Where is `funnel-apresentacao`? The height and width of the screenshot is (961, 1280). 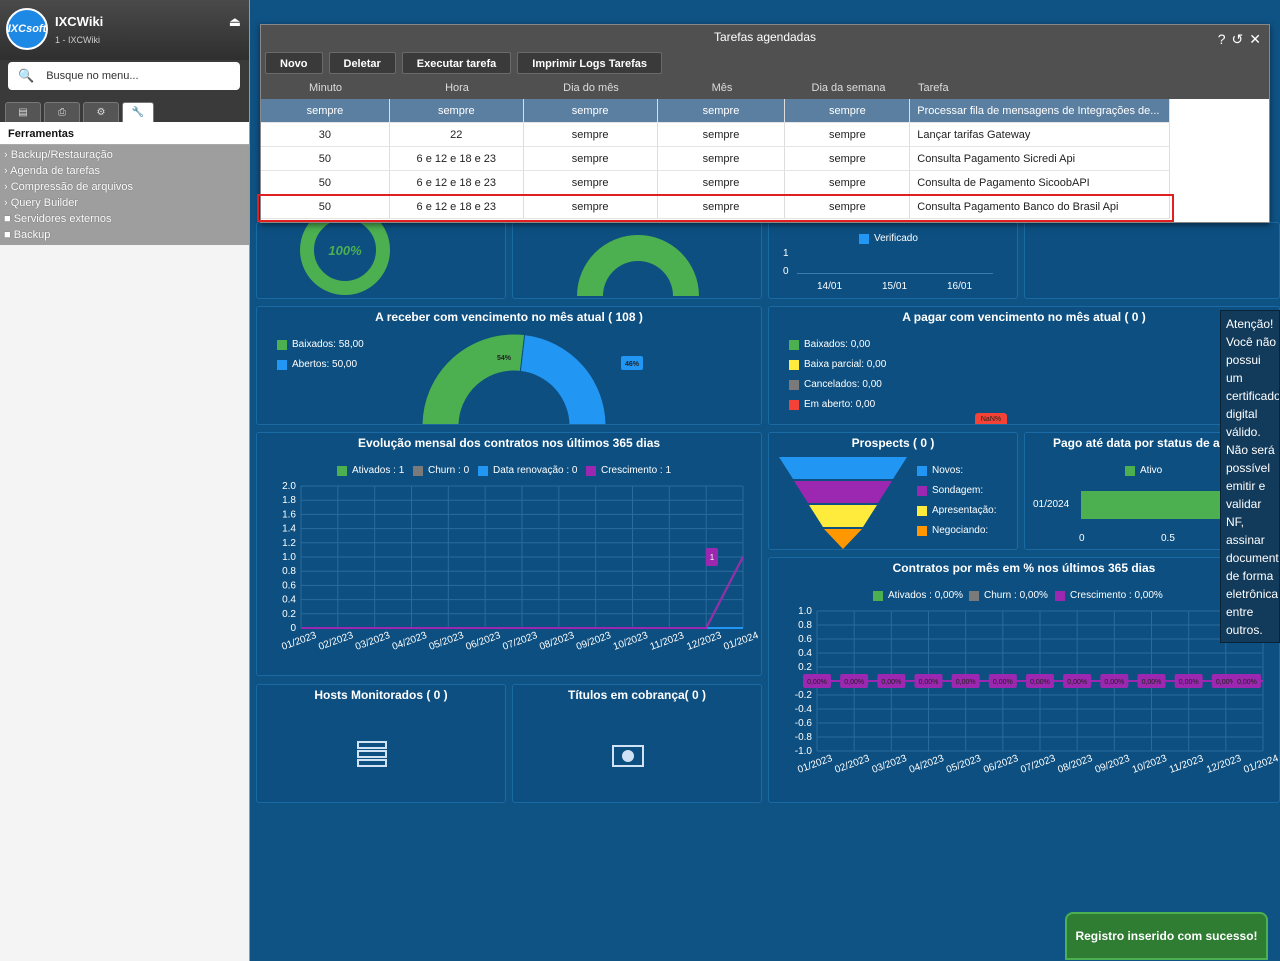 funnel-apresentacao is located at coordinates (843, 516).